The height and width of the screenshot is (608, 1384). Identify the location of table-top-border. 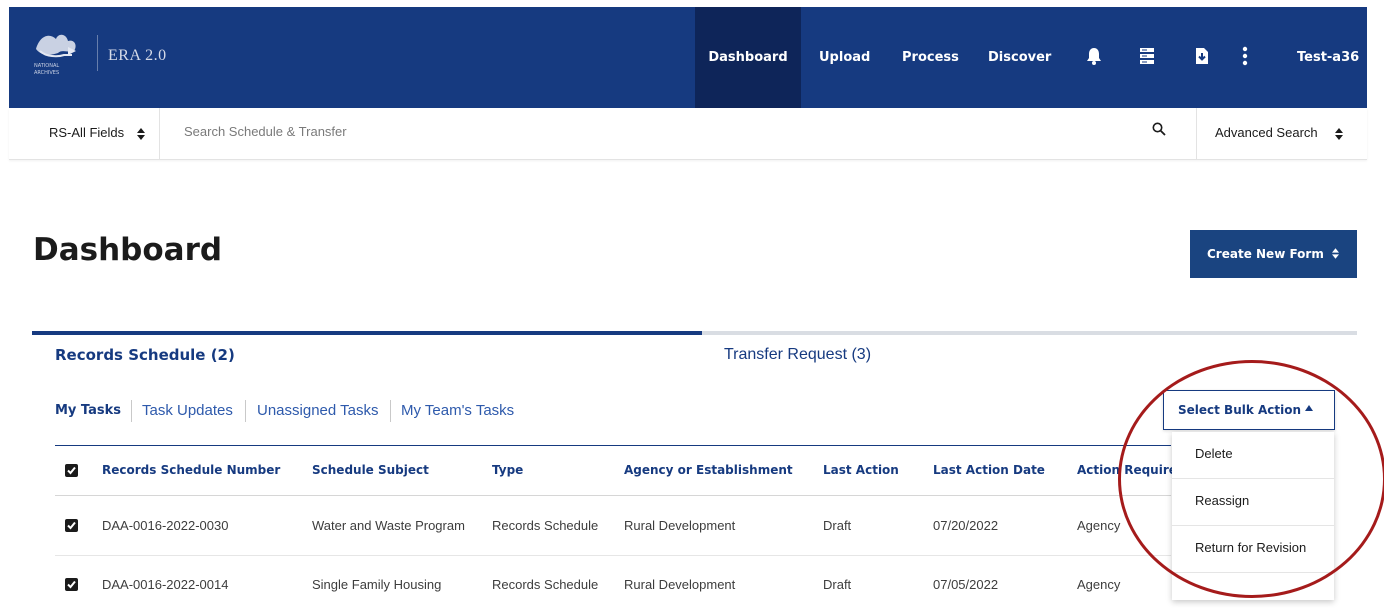
(613, 445).